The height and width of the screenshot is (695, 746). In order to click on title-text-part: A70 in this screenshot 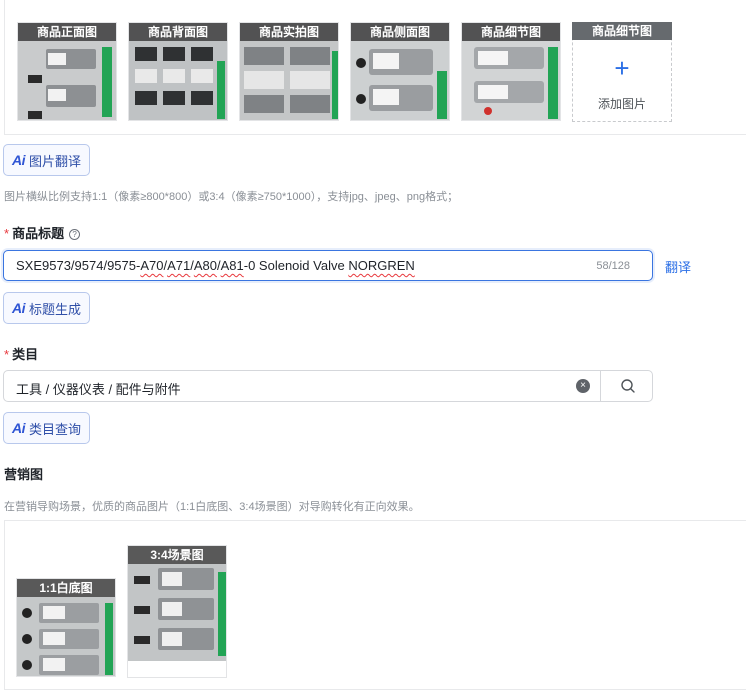, I will do `click(152, 265)`.